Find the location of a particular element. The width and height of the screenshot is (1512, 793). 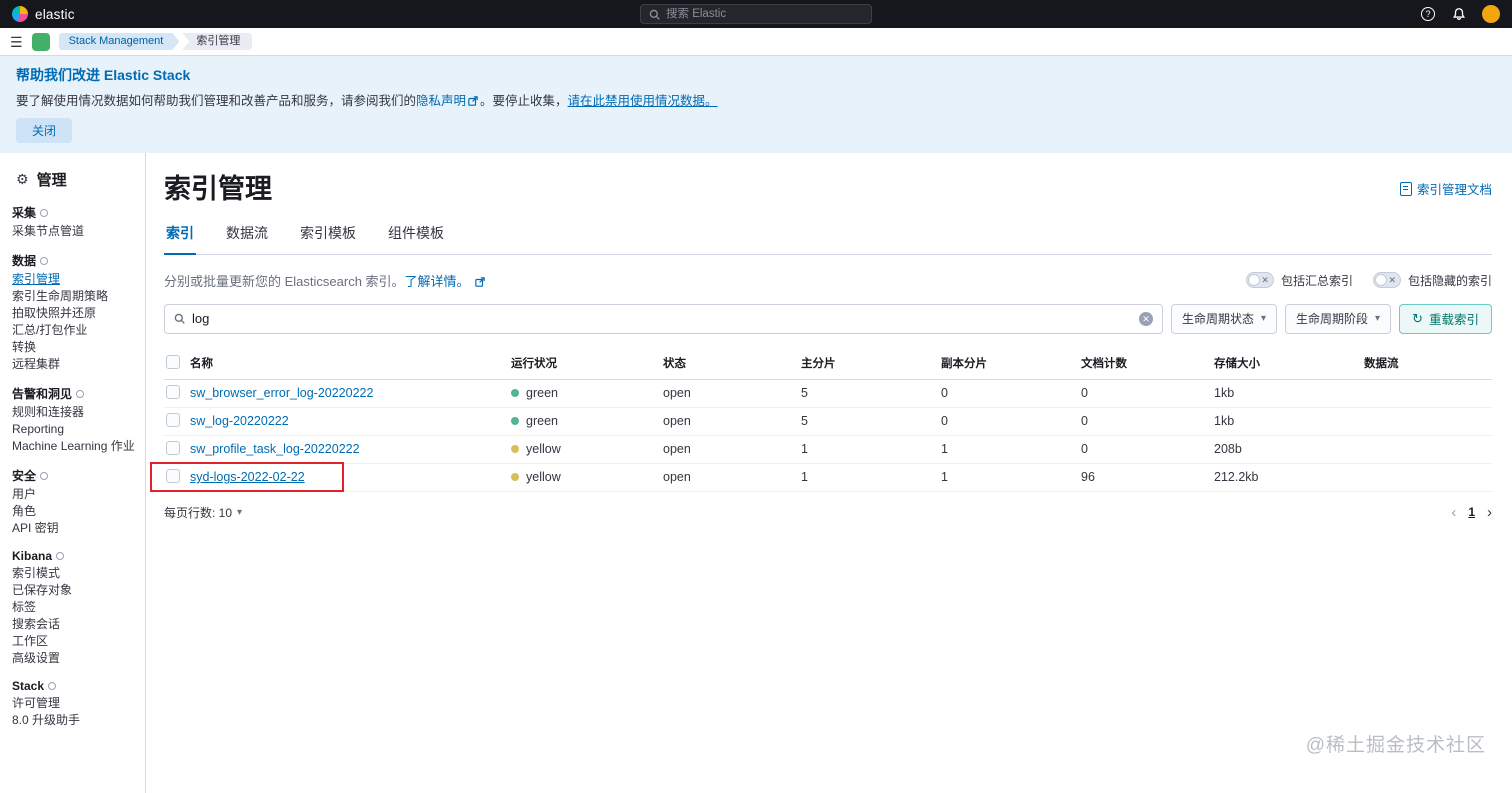

sidebar-item: 转换 is located at coordinates (75, 347).